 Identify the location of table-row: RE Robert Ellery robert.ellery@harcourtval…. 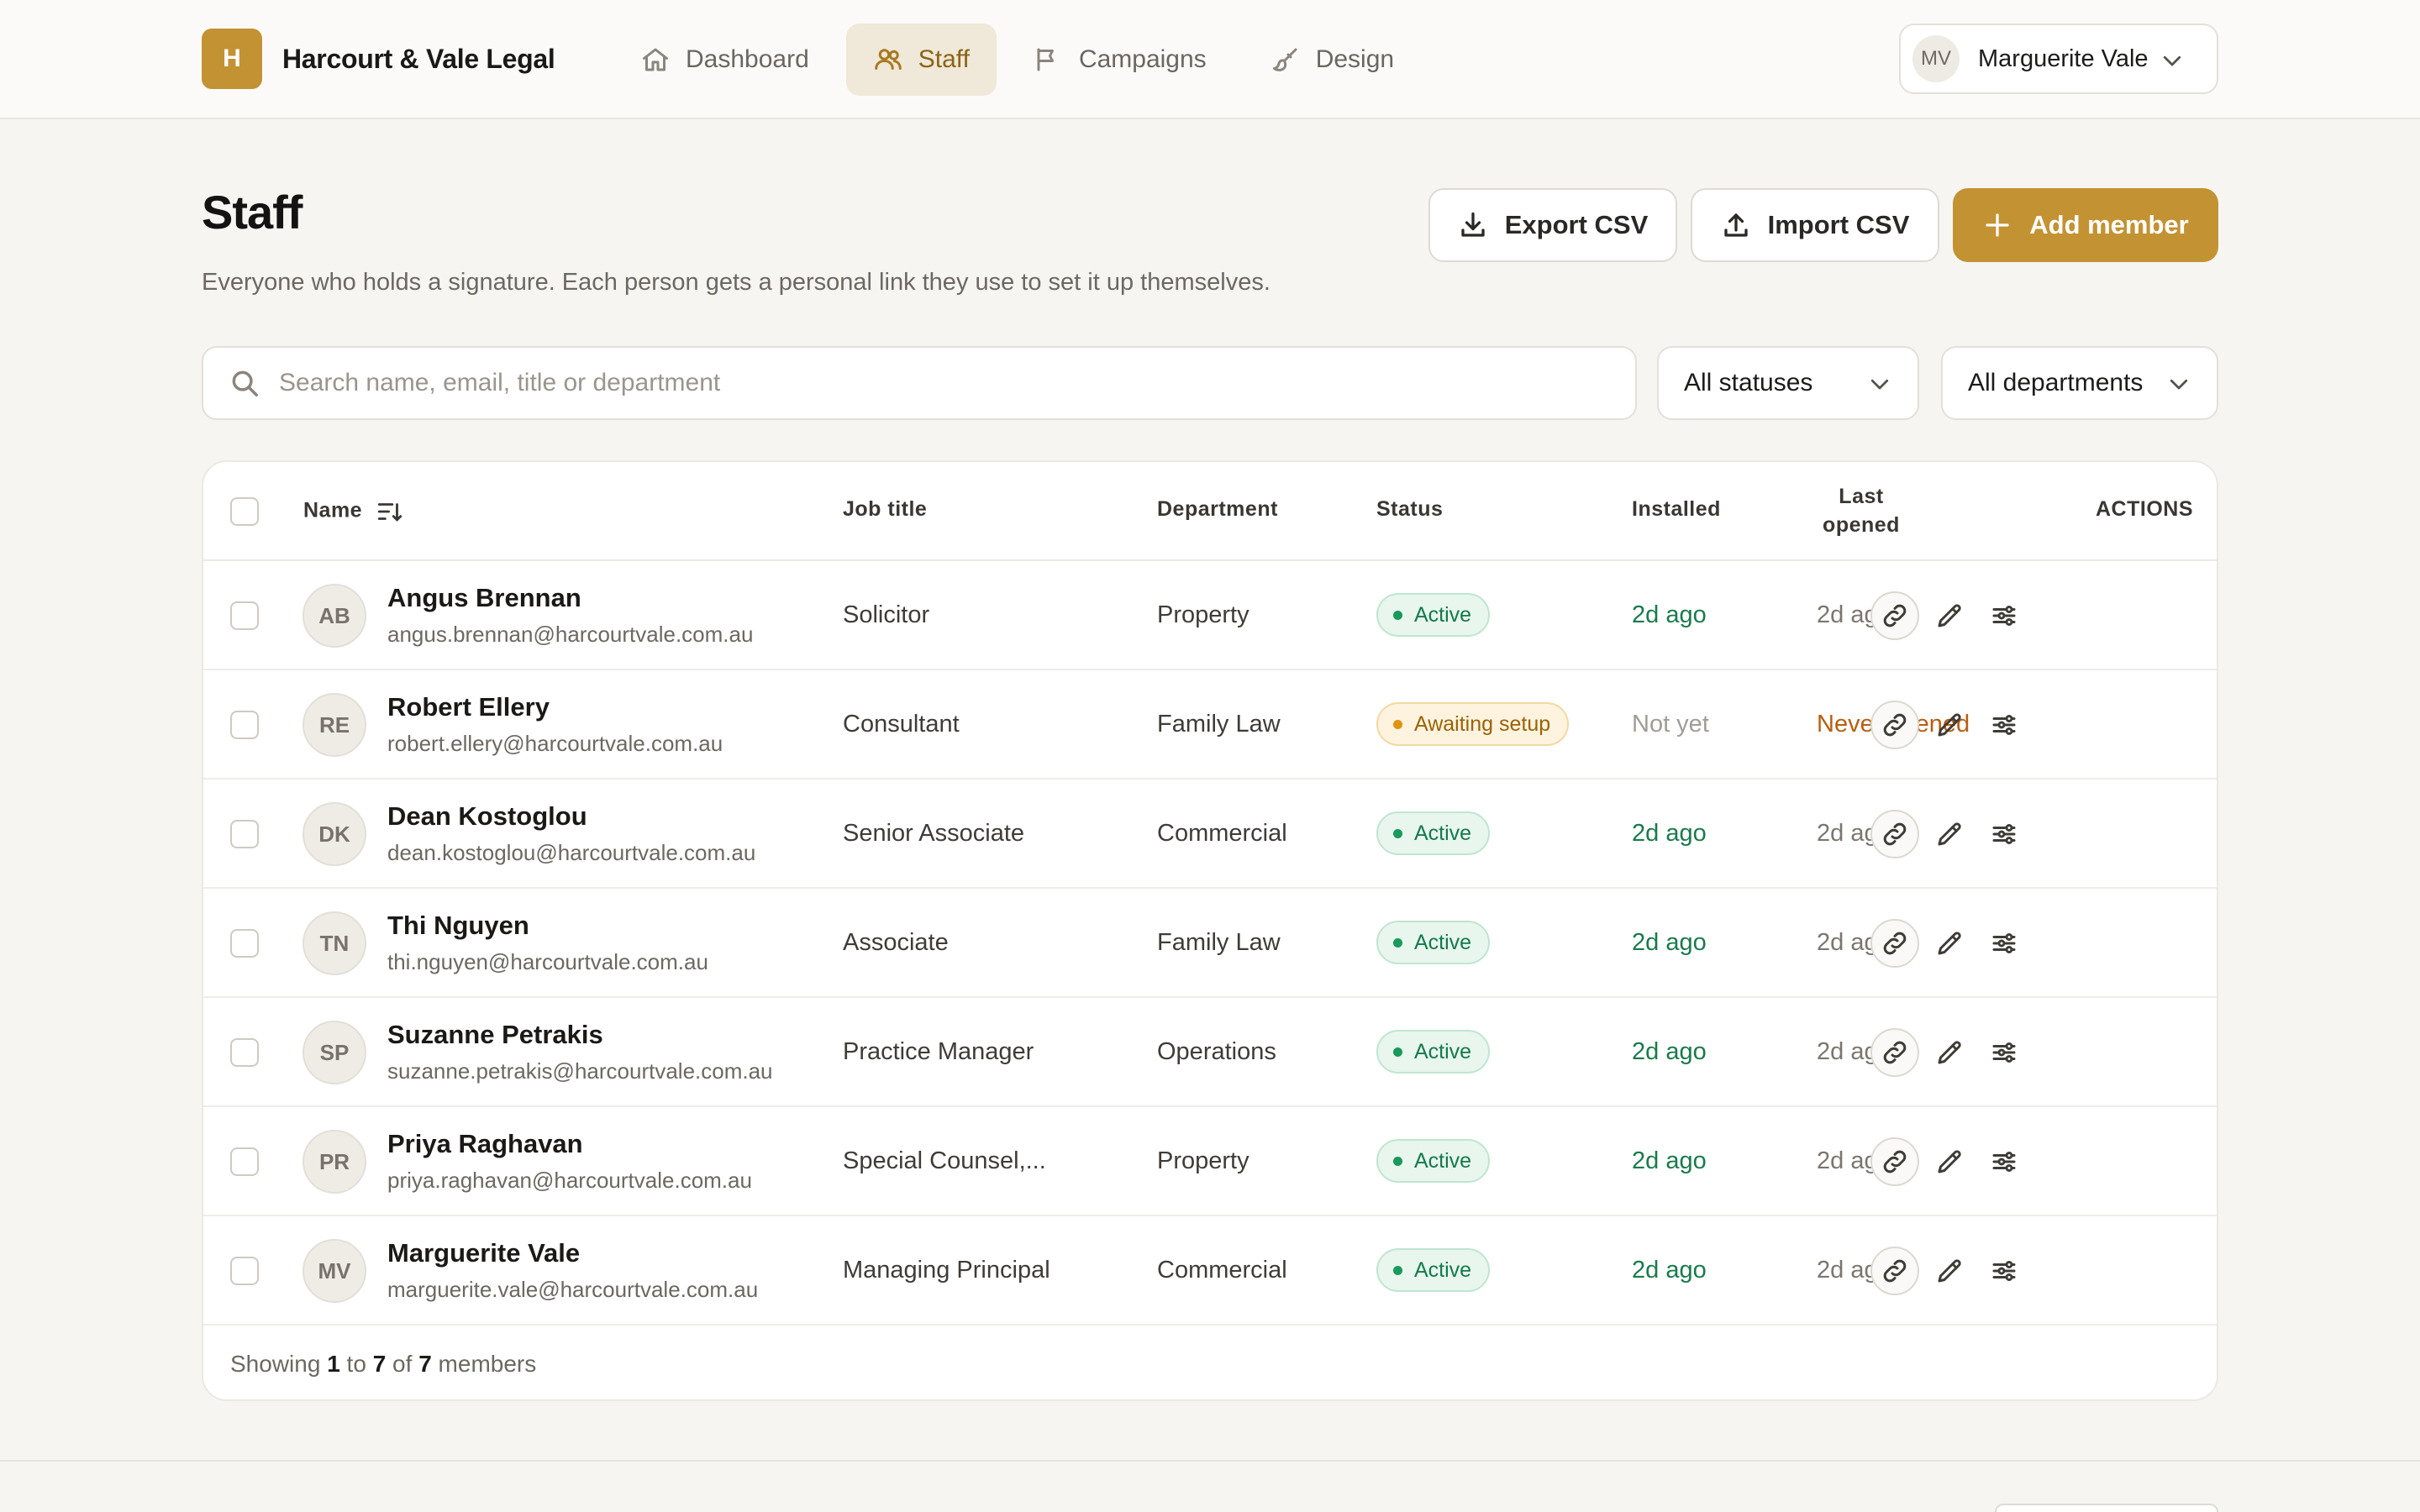
(1210, 725).